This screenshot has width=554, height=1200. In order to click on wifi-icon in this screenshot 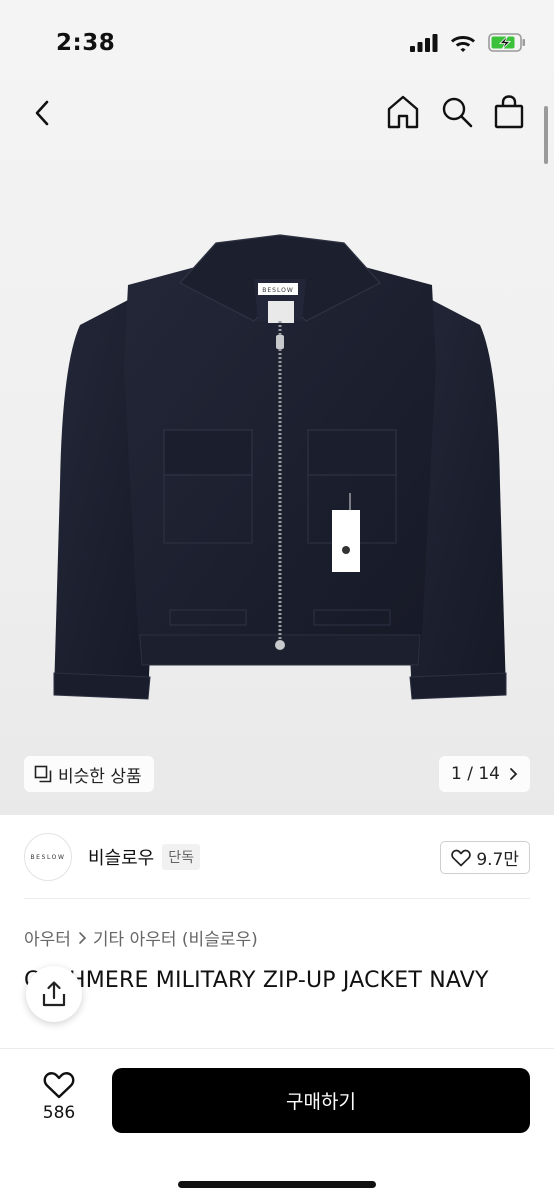, I will do `click(463, 44)`.